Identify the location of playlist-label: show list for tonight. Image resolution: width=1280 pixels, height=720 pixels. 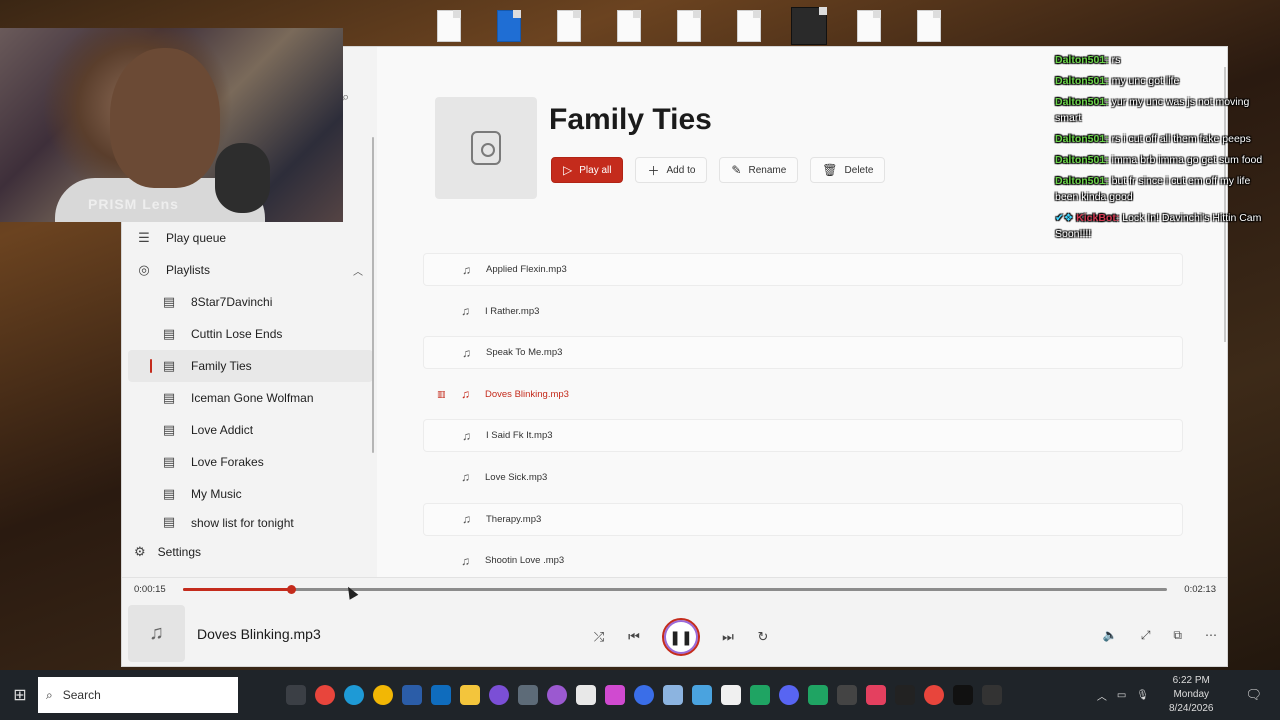
(242, 523).